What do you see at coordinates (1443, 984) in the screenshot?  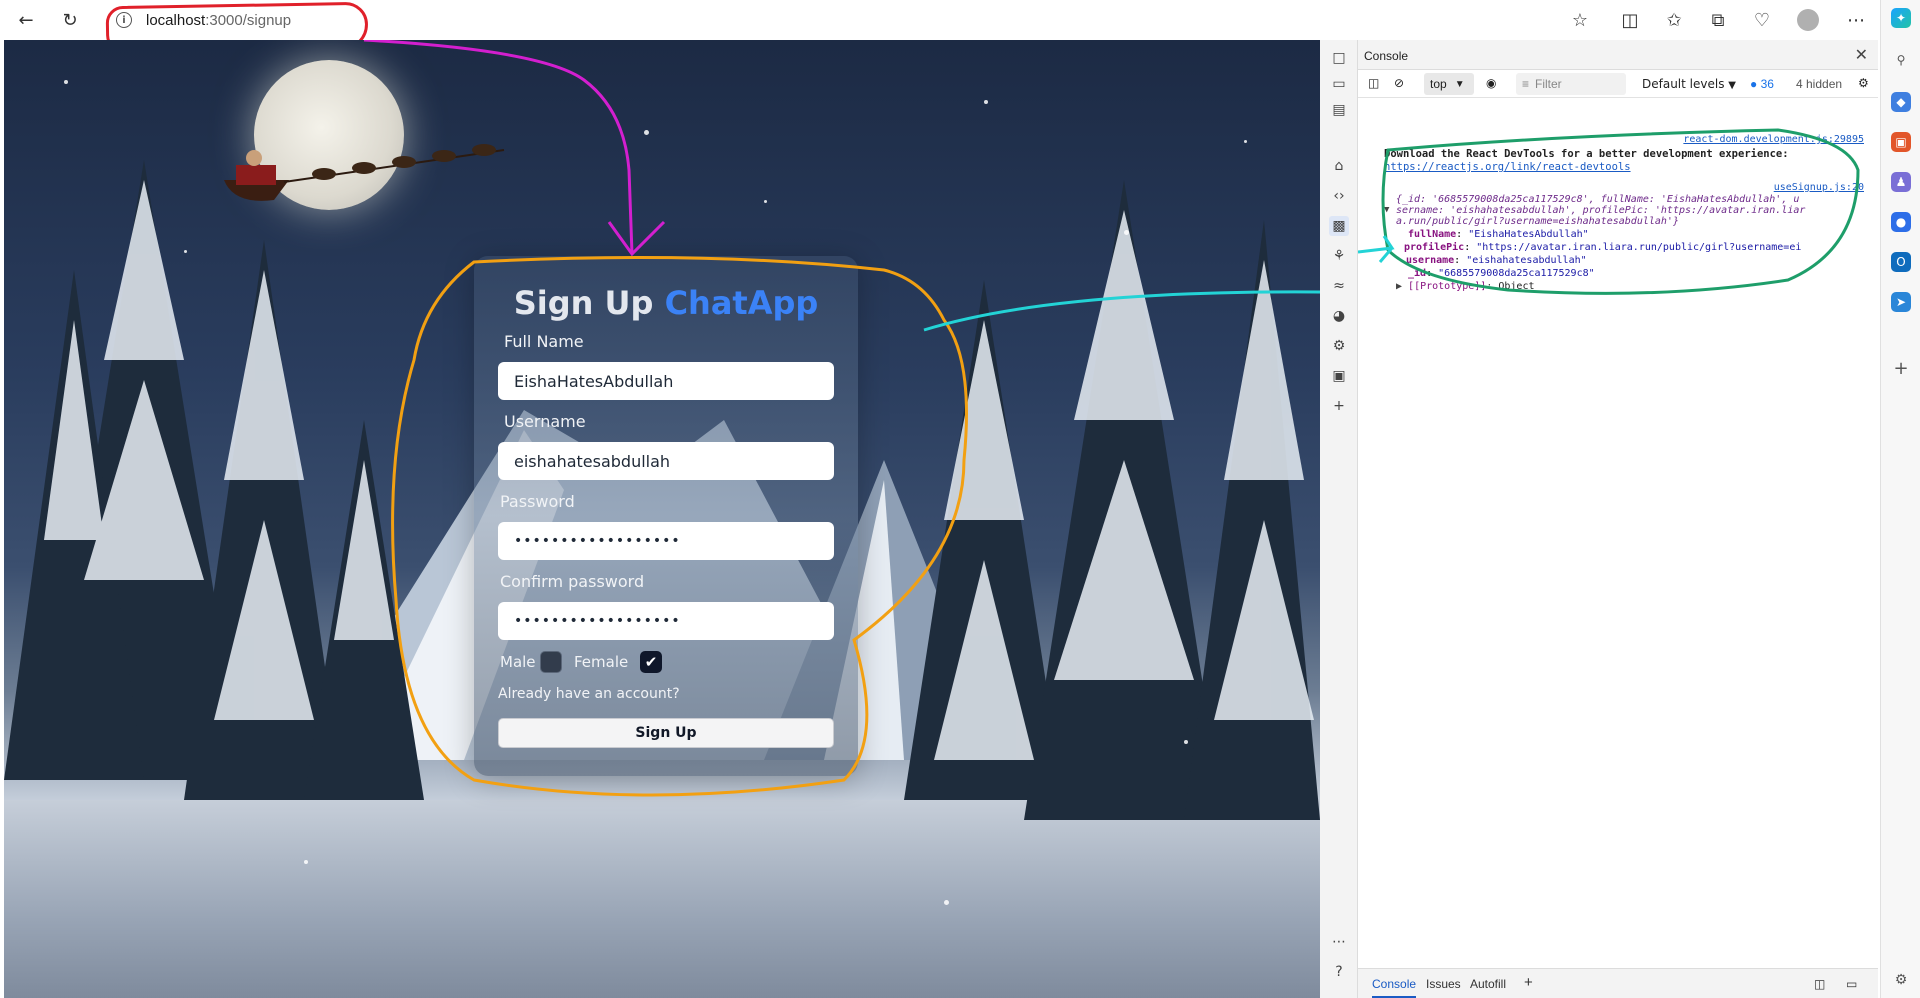 I see `tab-issues: Issues` at bounding box center [1443, 984].